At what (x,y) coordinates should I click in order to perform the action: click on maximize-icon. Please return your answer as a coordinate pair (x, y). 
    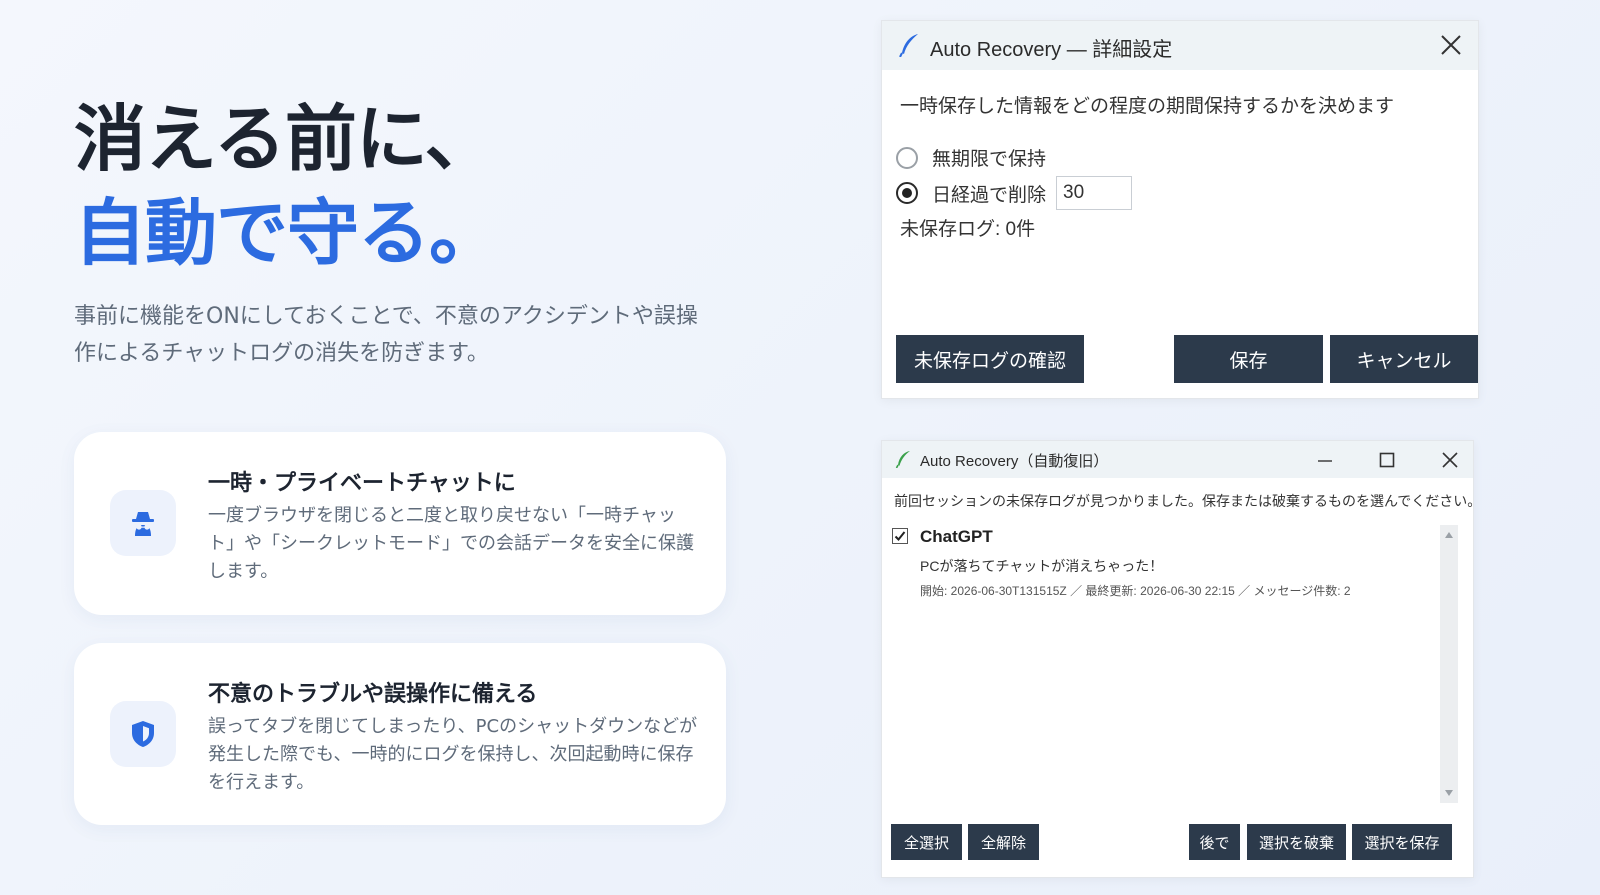
    Looking at the image, I should click on (1387, 460).